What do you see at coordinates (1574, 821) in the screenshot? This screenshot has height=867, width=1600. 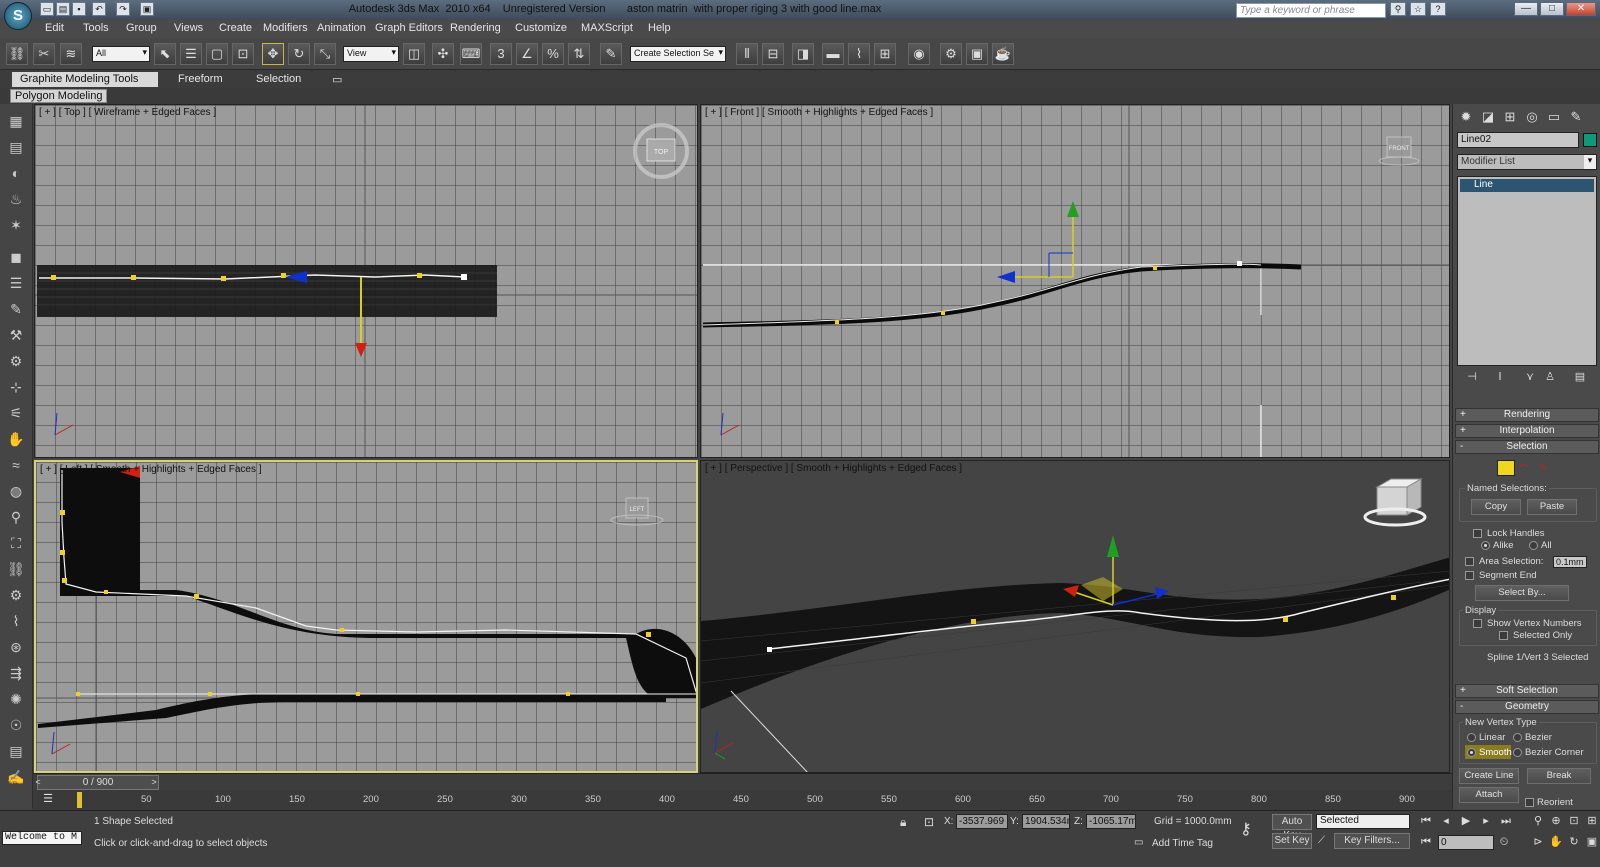 I see `zoom-extents-icon: ⊡` at bounding box center [1574, 821].